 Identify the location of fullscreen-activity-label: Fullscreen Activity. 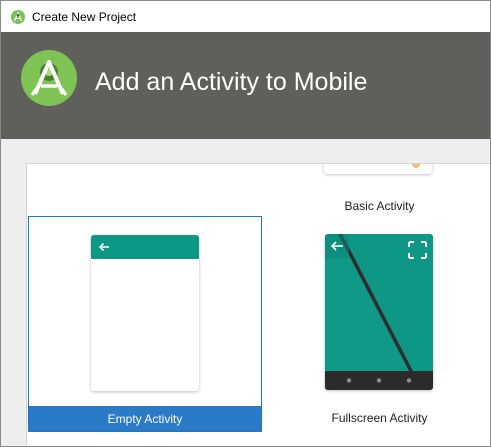
(379, 418).